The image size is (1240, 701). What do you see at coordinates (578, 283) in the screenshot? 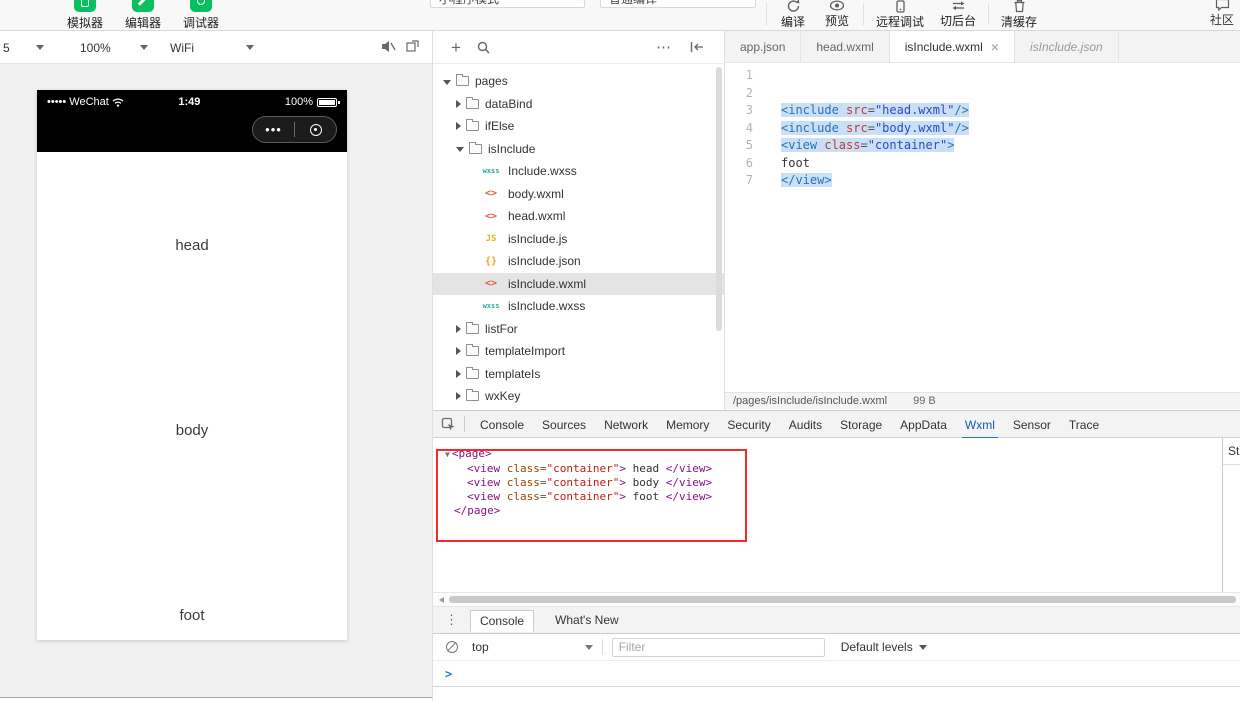
I see `tree-item-isInclude.wxml: <> isInclude.wxml` at bounding box center [578, 283].